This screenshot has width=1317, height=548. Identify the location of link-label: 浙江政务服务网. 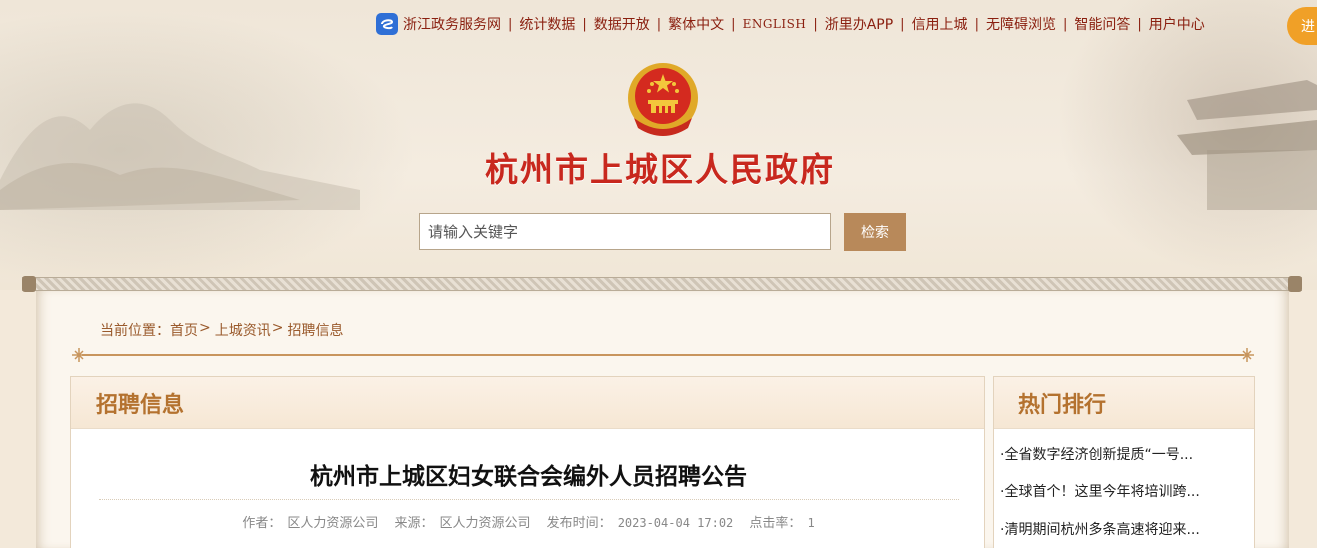
(452, 25).